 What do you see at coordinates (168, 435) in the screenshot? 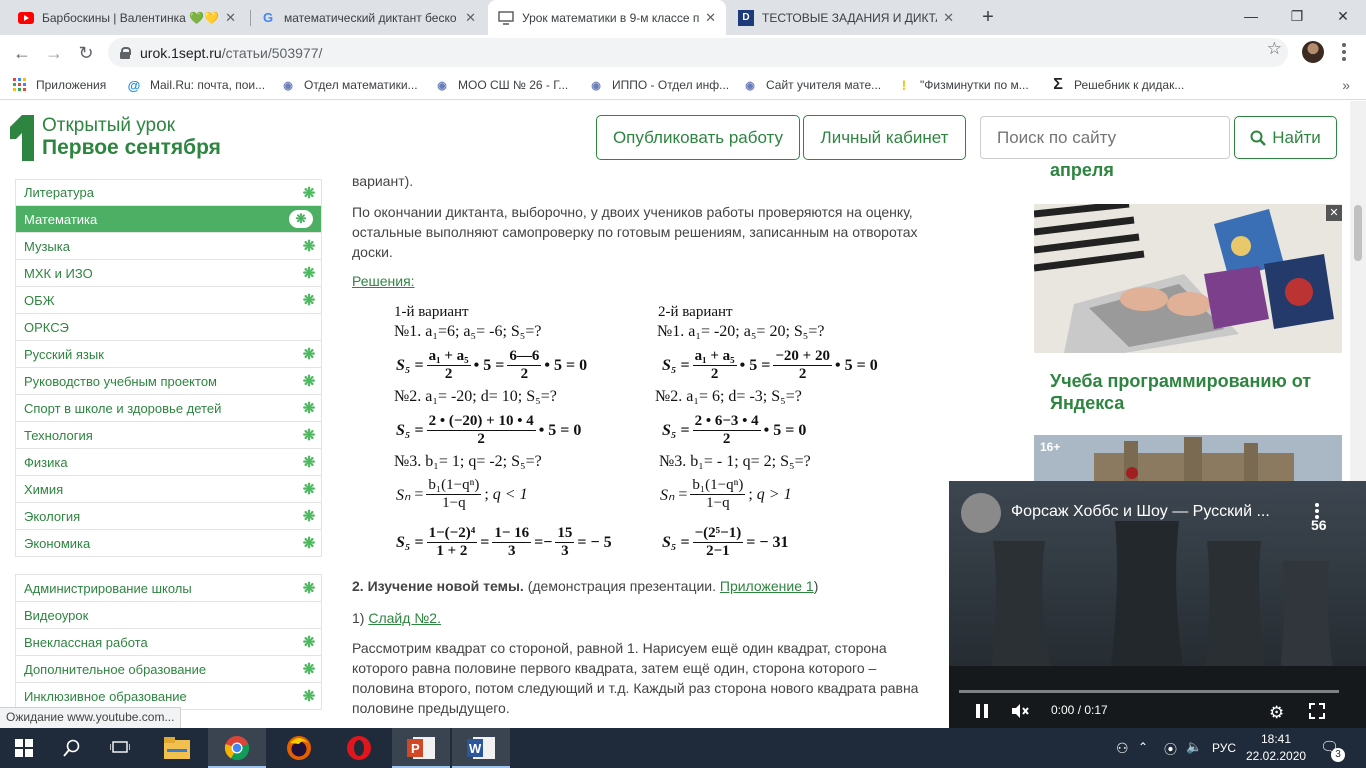
I see `sidebar-item-technology: Технология ❋` at bounding box center [168, 435].